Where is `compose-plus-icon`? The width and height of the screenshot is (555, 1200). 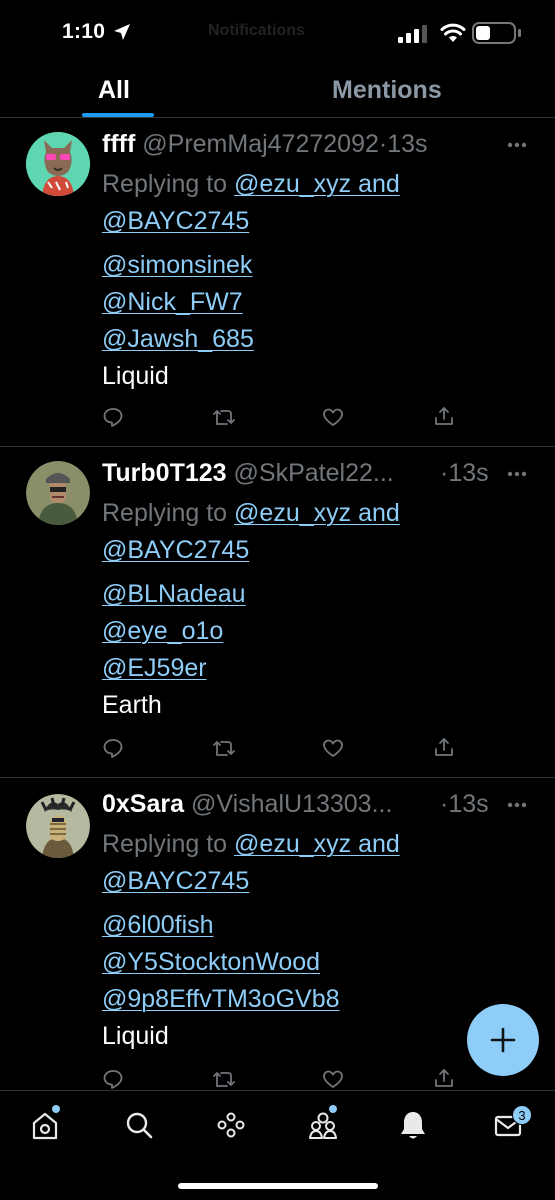
compose-plus-icon is located at coordinates (503, 1040).